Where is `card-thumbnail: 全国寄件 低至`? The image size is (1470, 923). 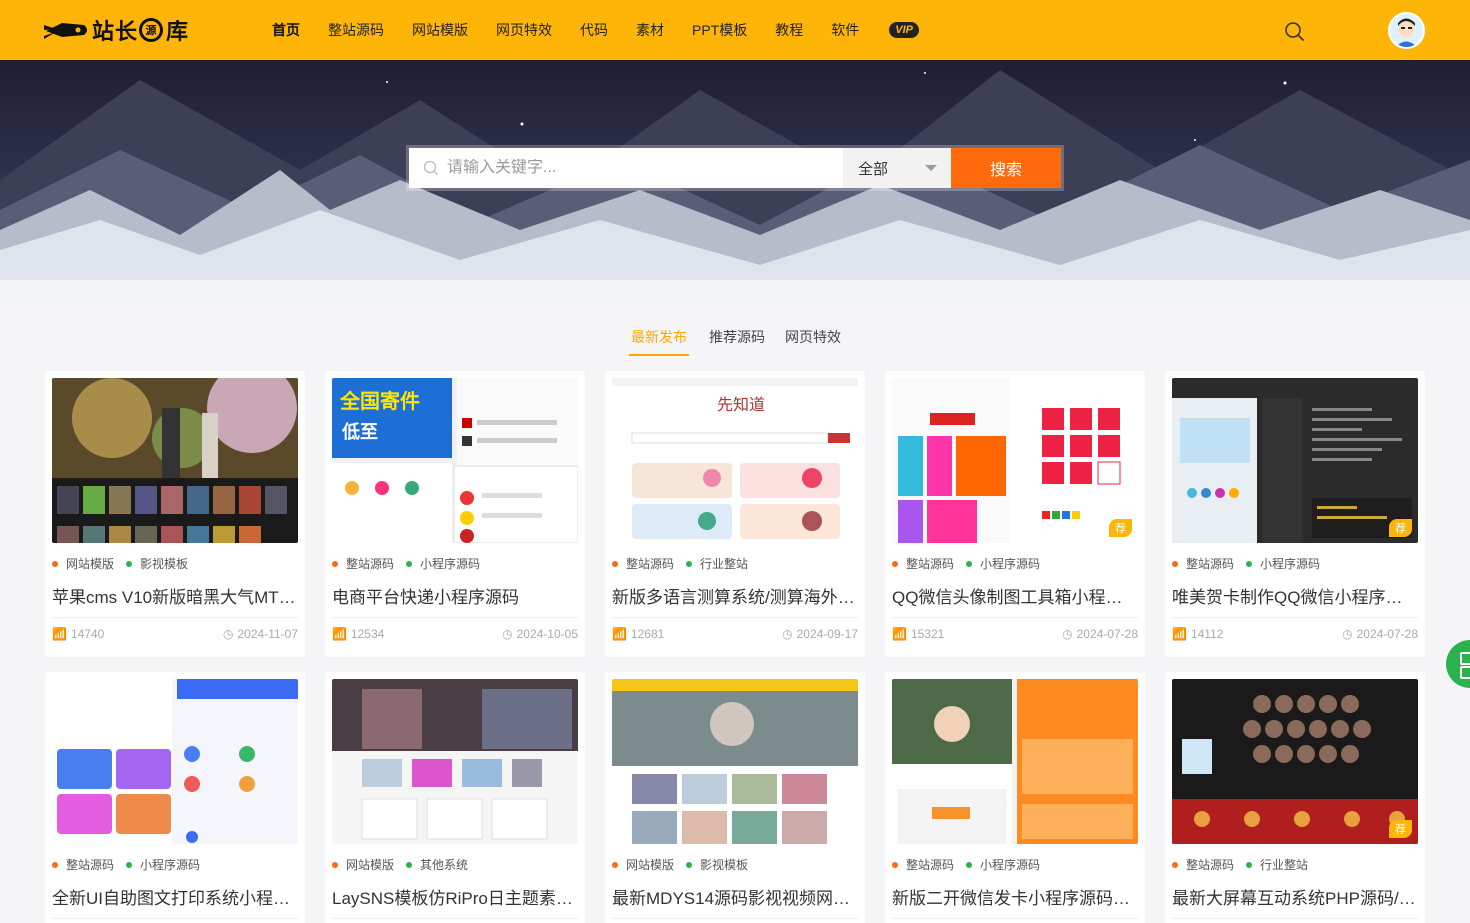 card-thumbnail: 全国寄件 低至 is located at coordinates (455, 460).